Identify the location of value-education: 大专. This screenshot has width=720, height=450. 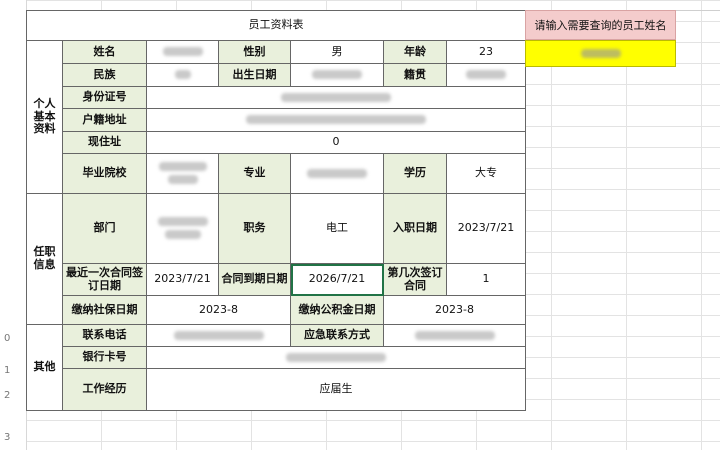
(486, 173).